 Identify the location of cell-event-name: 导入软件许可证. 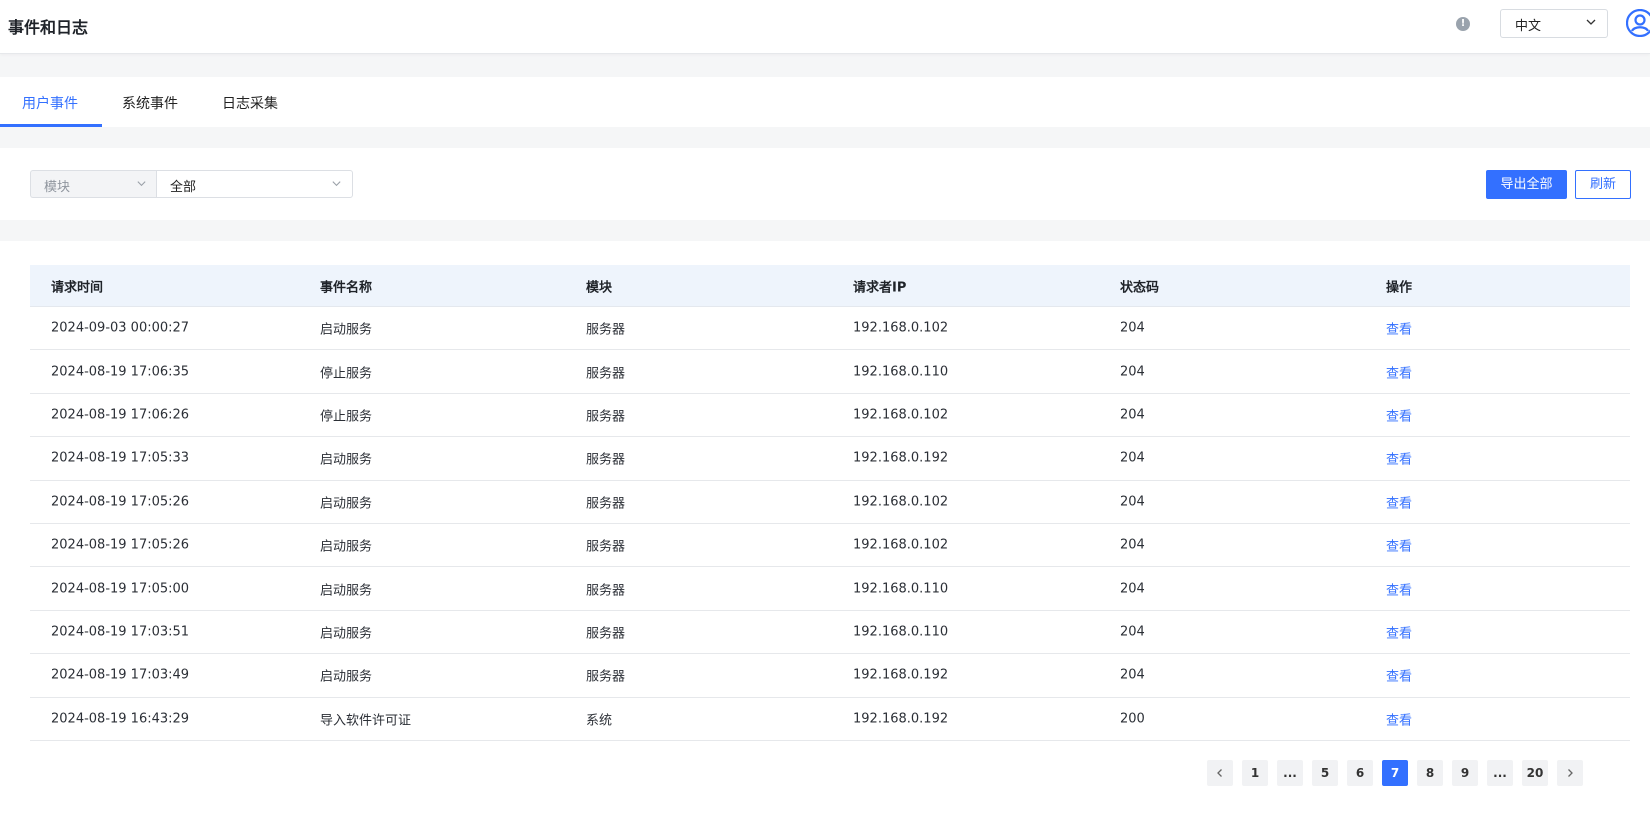
(366, 721).